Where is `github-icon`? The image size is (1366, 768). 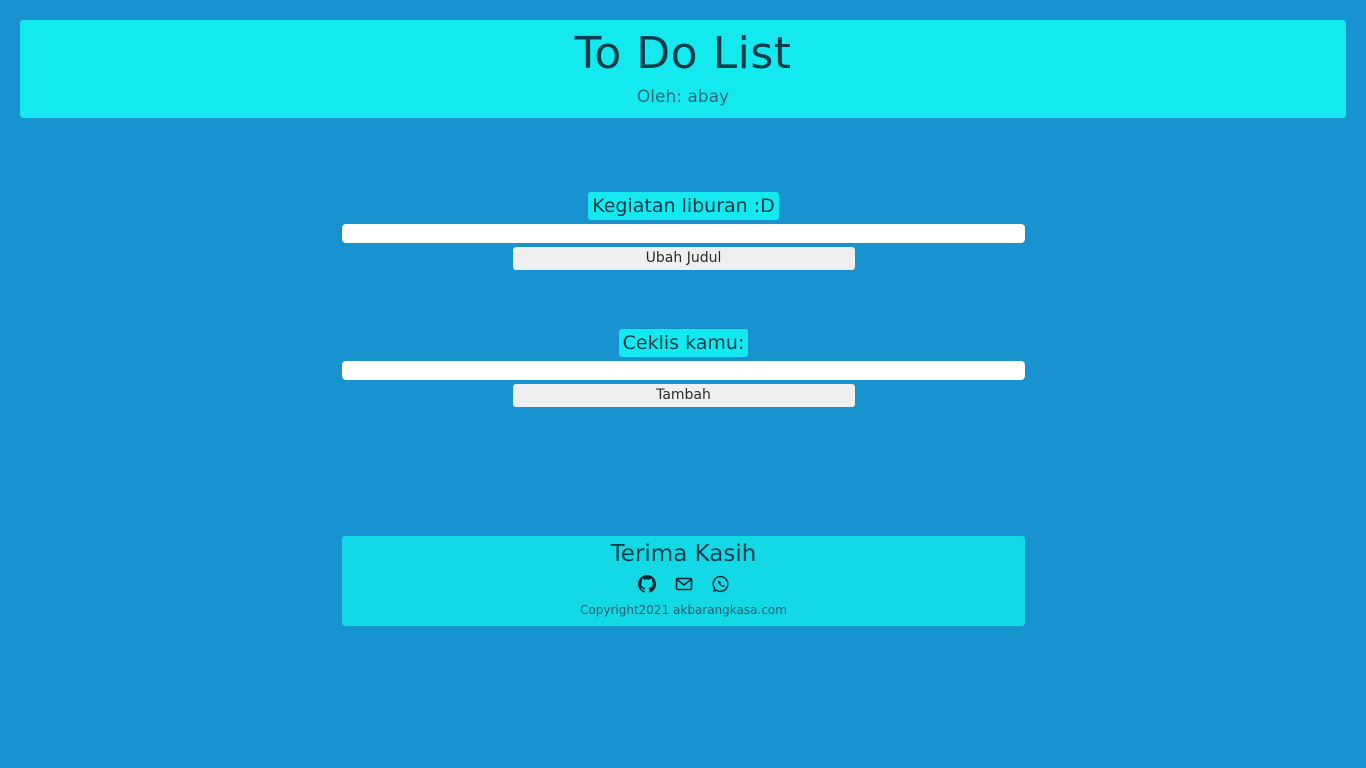
github-icon is located at coordinates (646, 584).